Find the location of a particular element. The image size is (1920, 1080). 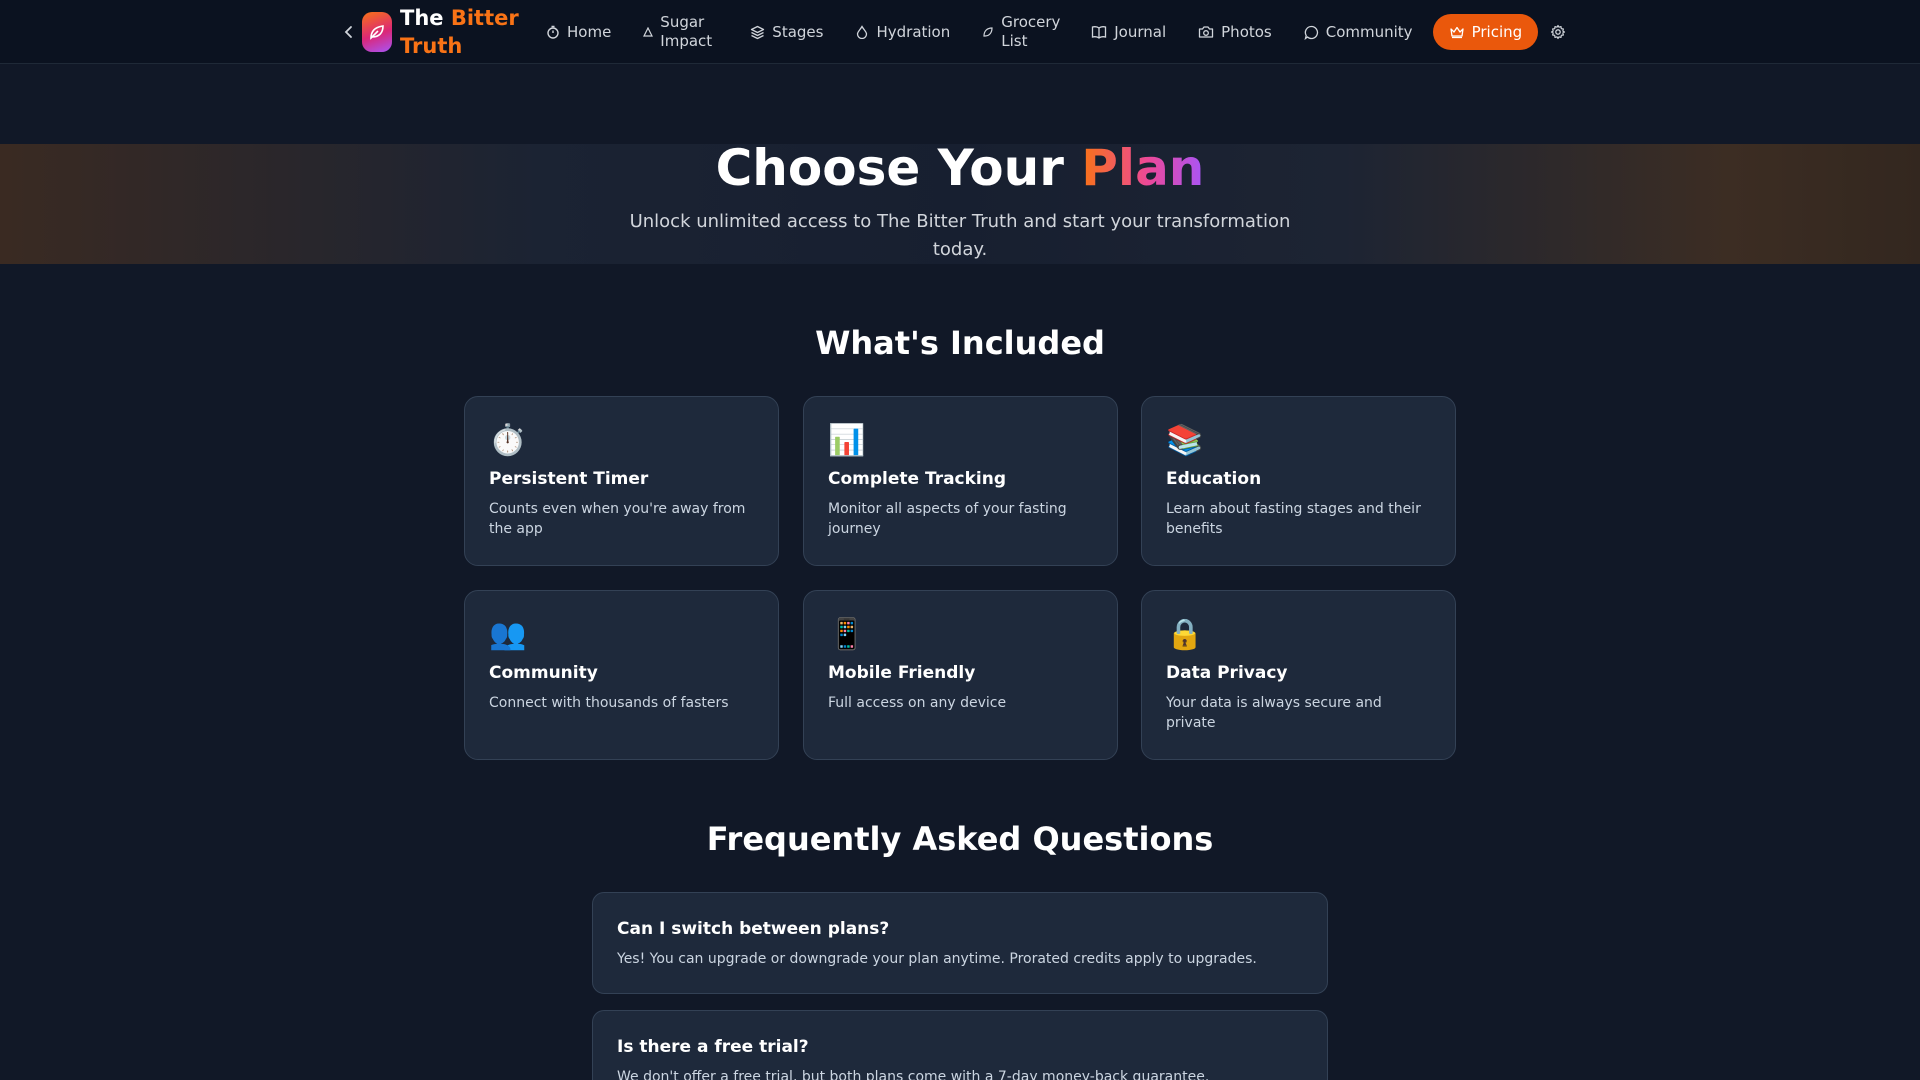

chevron-left-icon is located at coordinates (348, 32).